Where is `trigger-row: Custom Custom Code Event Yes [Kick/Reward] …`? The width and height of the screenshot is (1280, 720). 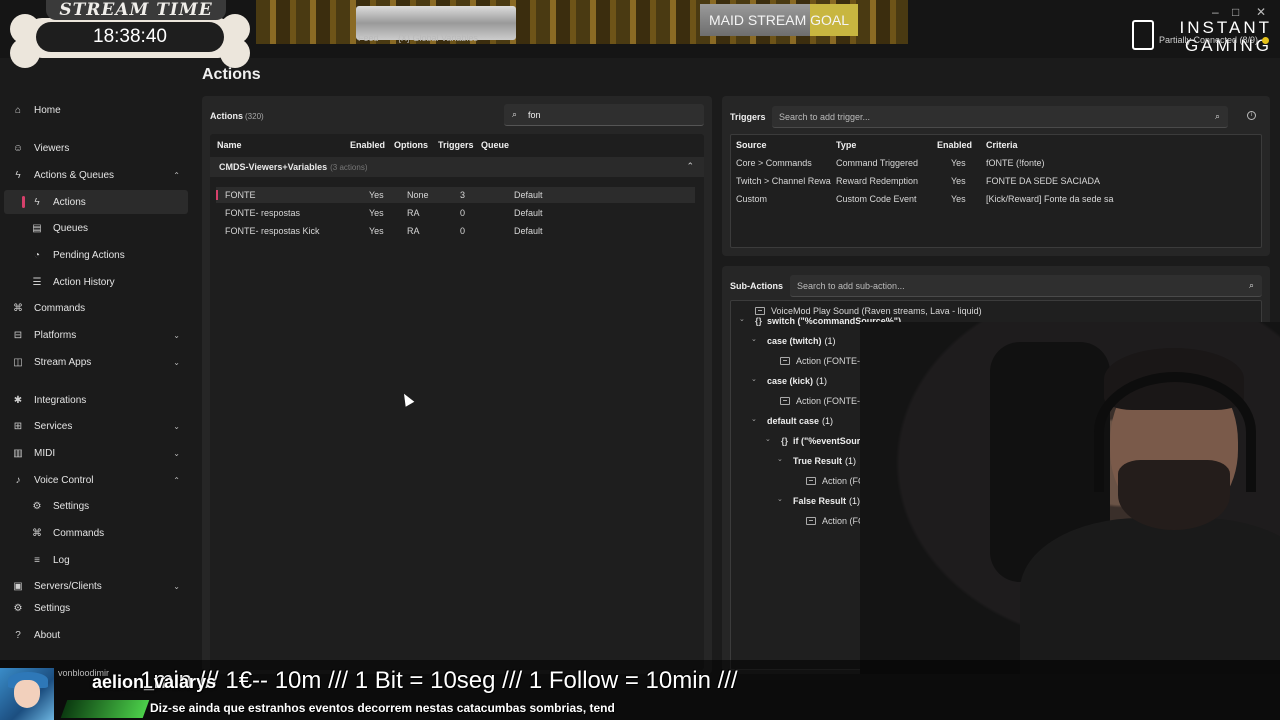
trigger-row: Custom Custom Code Event Yes [Kick/Reward] … is located at coordinates (997, 199).